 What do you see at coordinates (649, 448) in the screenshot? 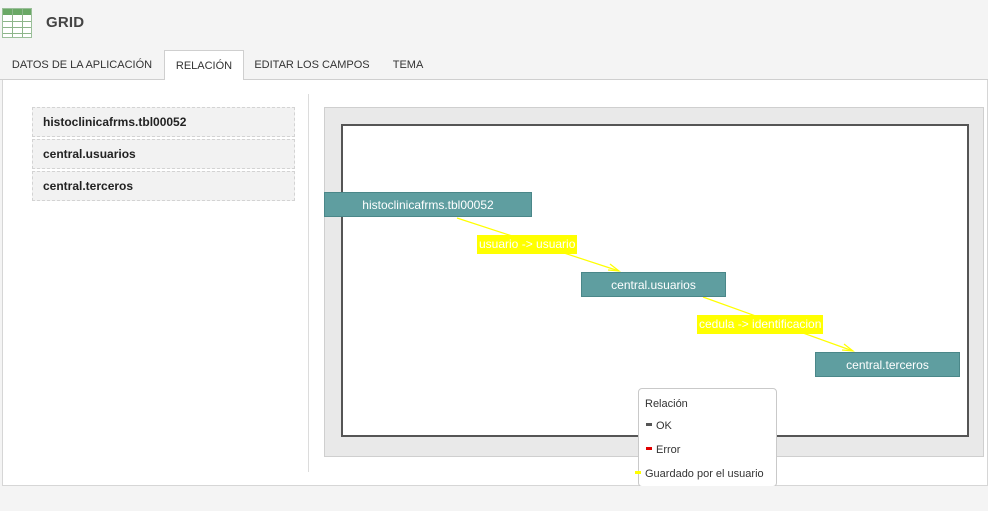
I see `legend-swatch-error` at bounding box center [649, 448].